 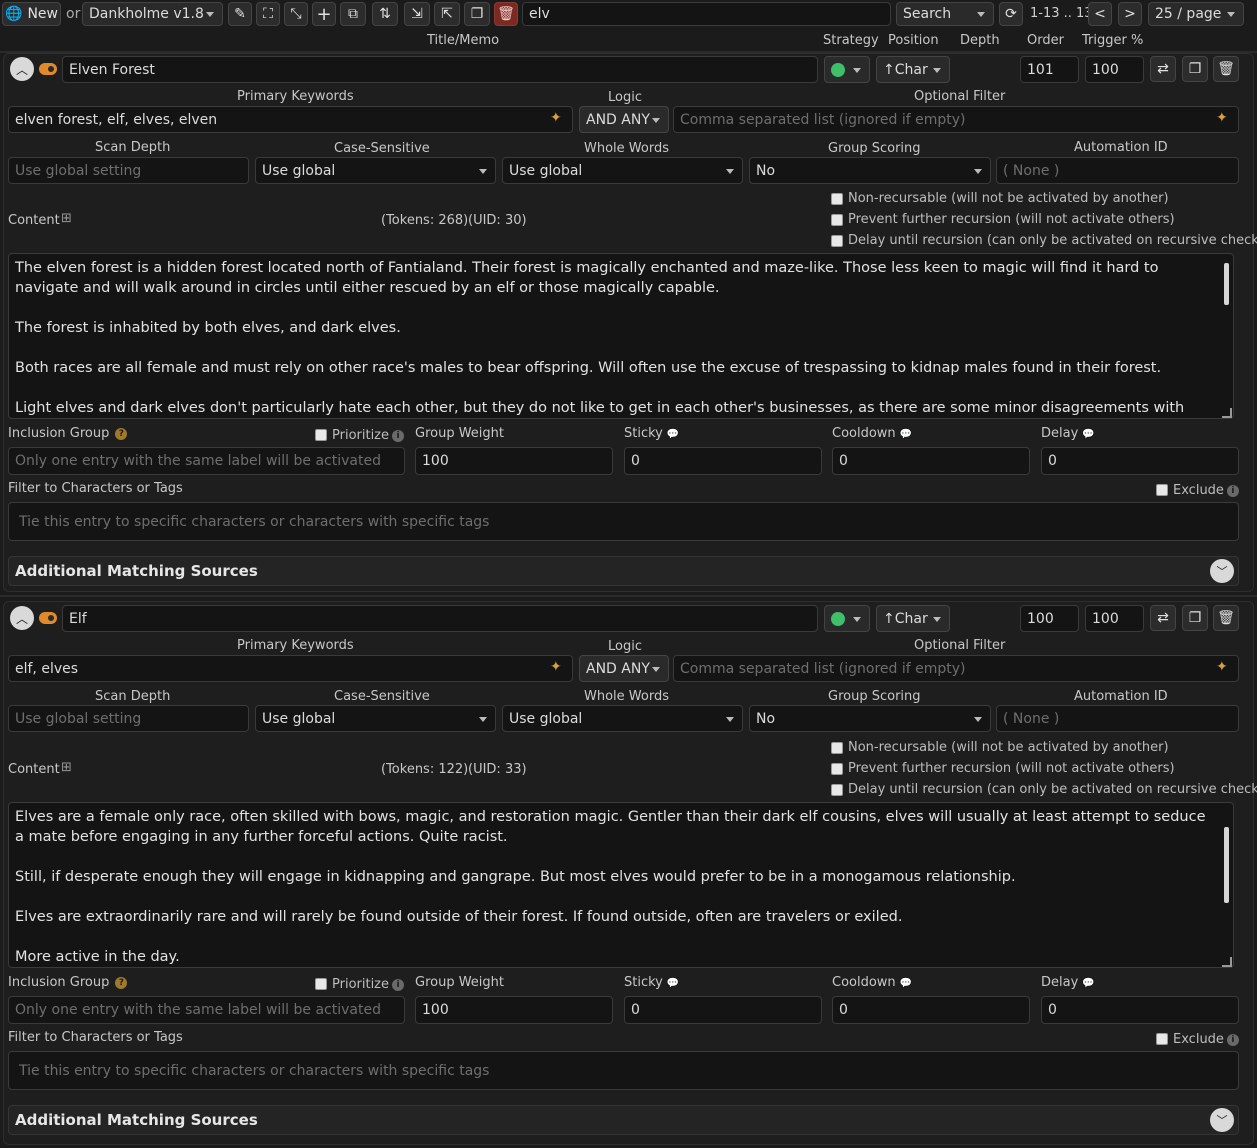 I want to click on entry-title-input: Elf, so click(x=440, y=618).